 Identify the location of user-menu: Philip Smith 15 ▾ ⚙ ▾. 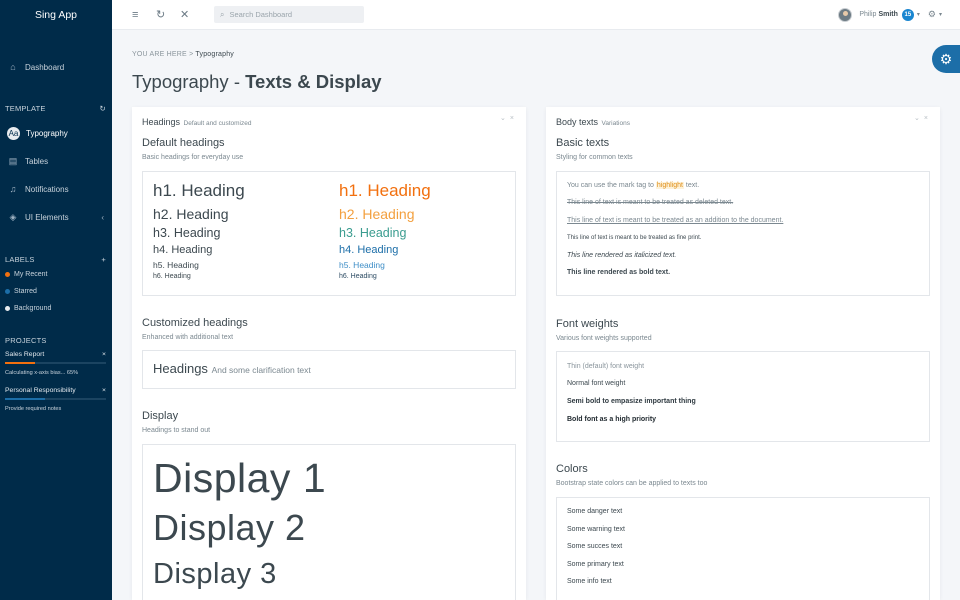
(890, 14).